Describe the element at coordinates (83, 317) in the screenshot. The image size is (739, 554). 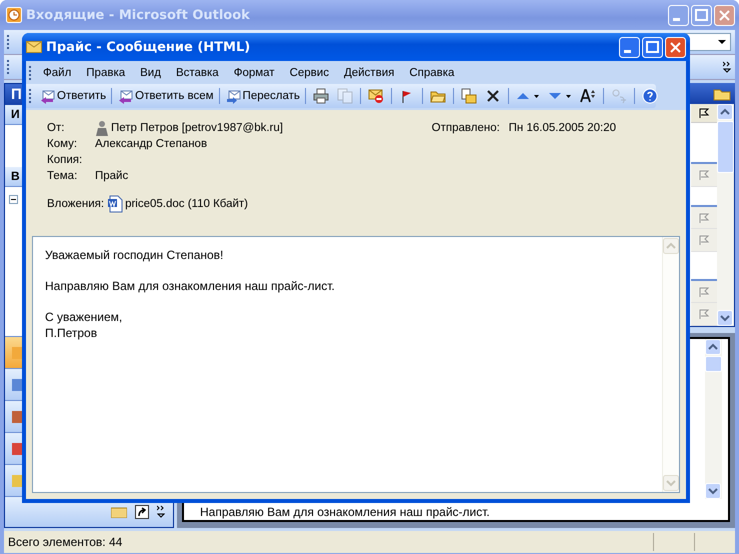
I see `message-text: С уважением,` at that location.